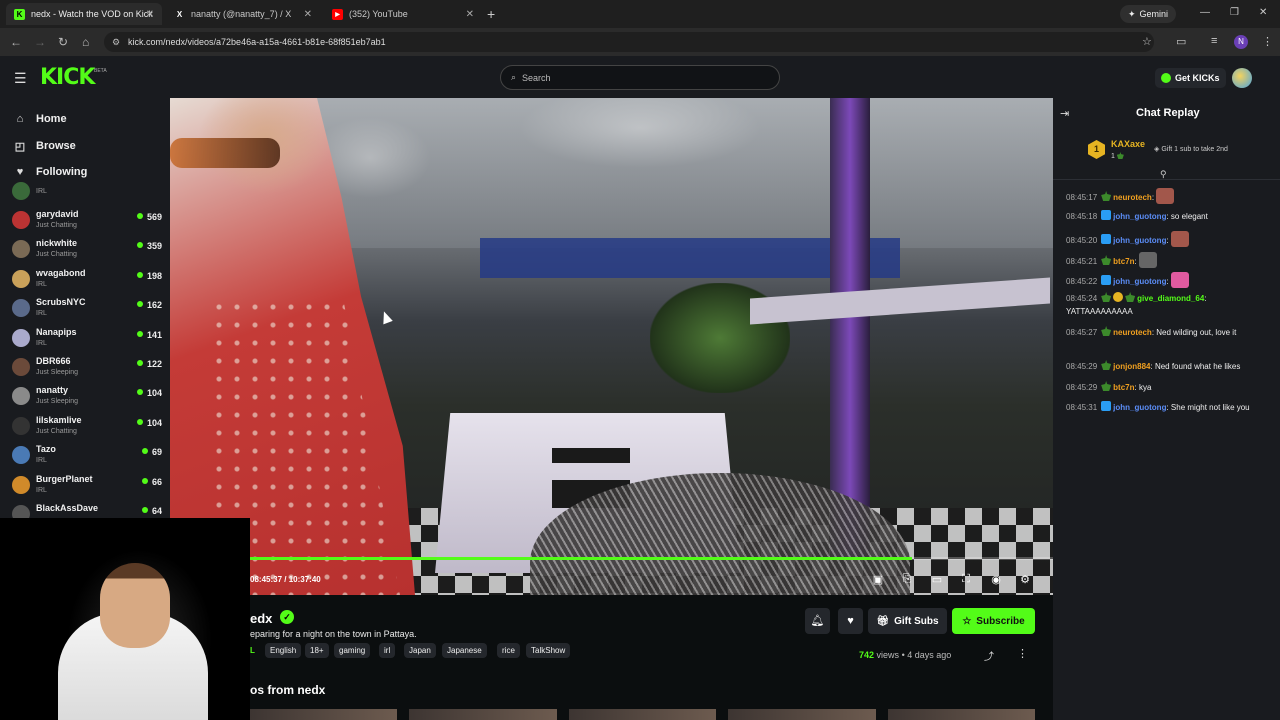  Describe the element at coordinates (87, 191) in the screenshot. I see `sidebar-channel-partial: IRL` at that location.